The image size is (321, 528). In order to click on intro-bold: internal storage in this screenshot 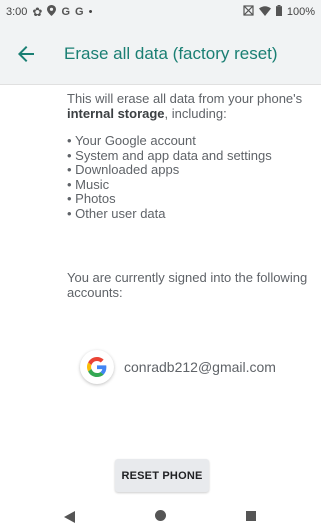, I will do `click(116, 113)`.